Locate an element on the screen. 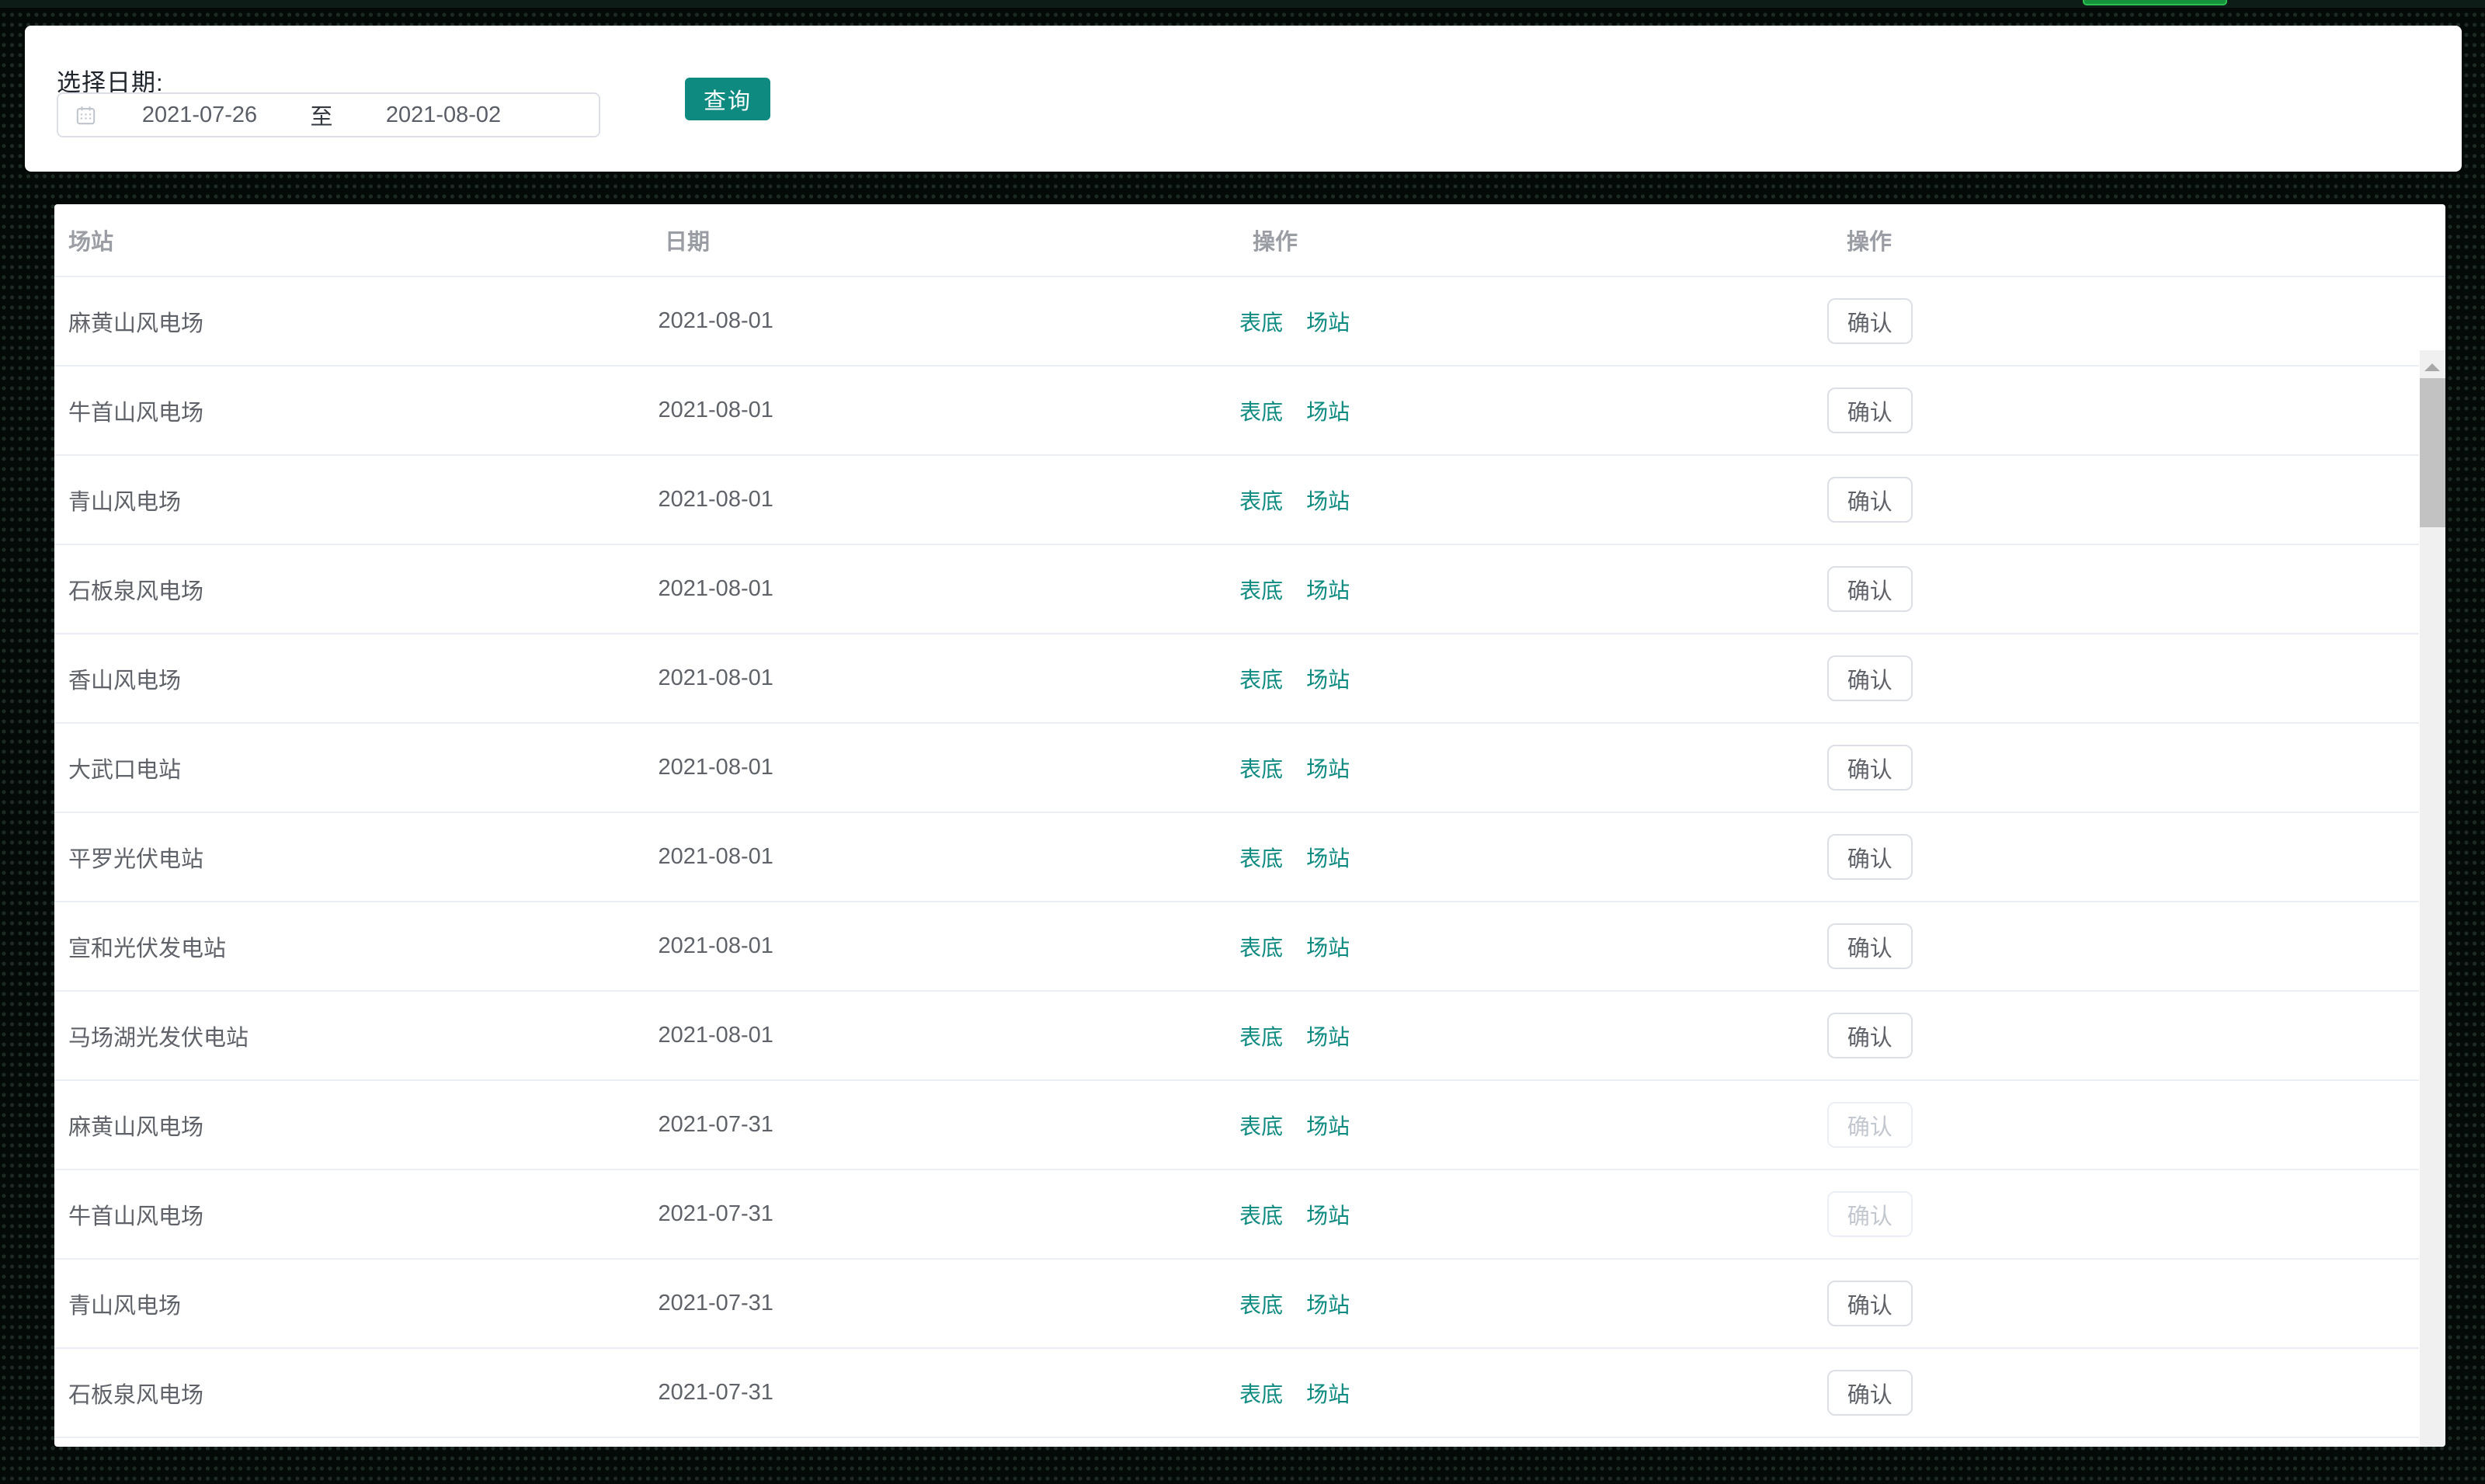 The height and width of the screenshot is (1484, 2485). scroll-up-icon is located at coordinates (2432, 367).